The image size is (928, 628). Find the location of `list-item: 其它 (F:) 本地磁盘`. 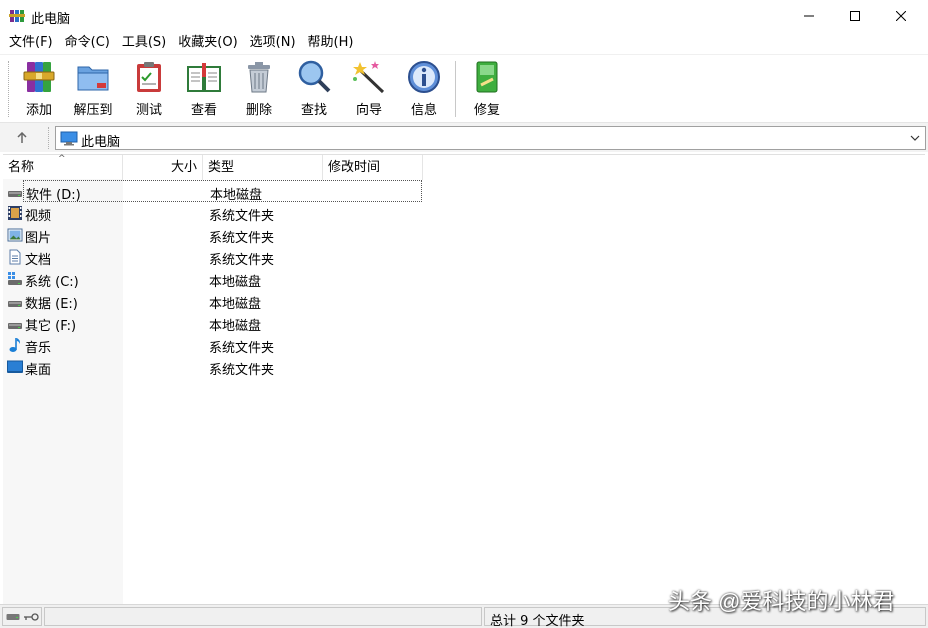

list-item: 其它 (F:) 本地磁盘 is located at coordinates (213, 323).